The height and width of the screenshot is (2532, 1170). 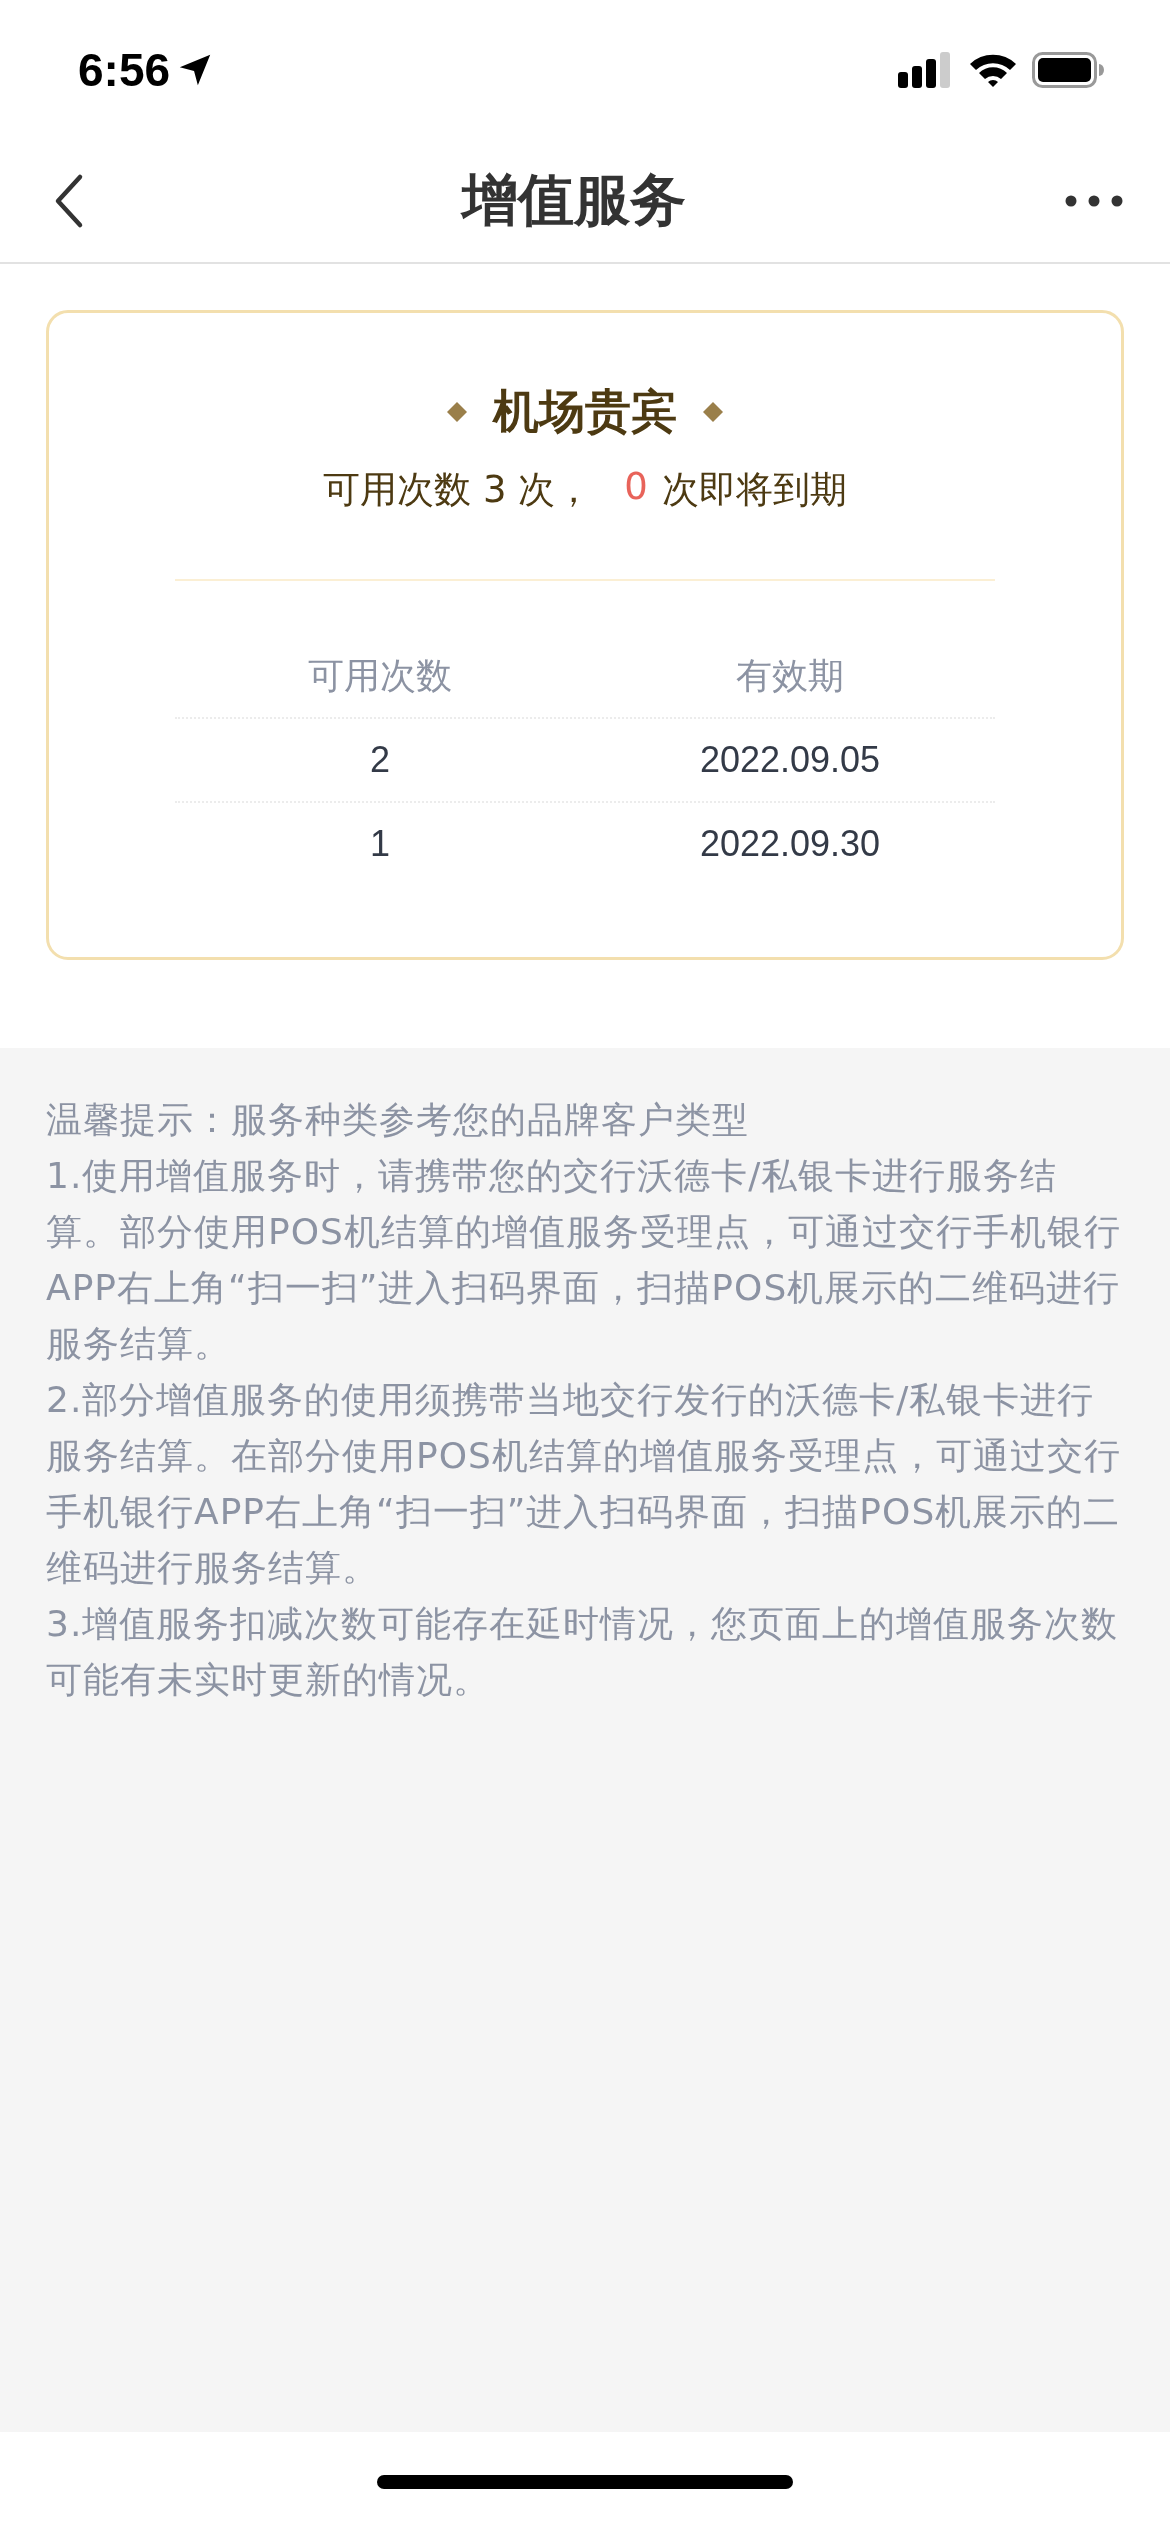 I want to click on notice-text: 1.使用增值服务时，请携带您的交行沃德卡/私银卡进行服务结算。部分使用POS机结算的增值服务受理点，可通过交行手机银行APP右上角“扫一扫”进入扫码界面，扫描POS机展示的二维码进行服务结算。, so click(x=584, y=1260).